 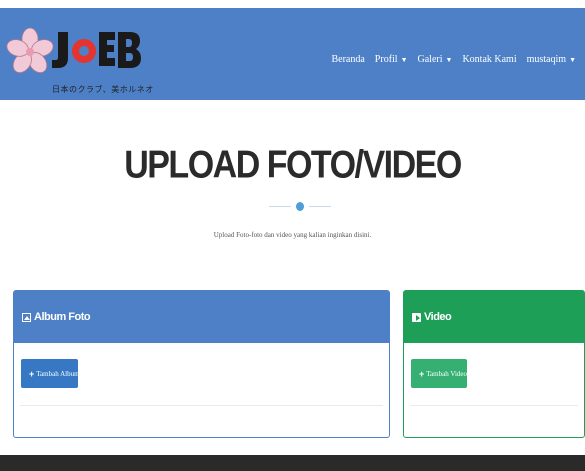 I want to click on top-cropped-strip, so click(x=292, y=4).